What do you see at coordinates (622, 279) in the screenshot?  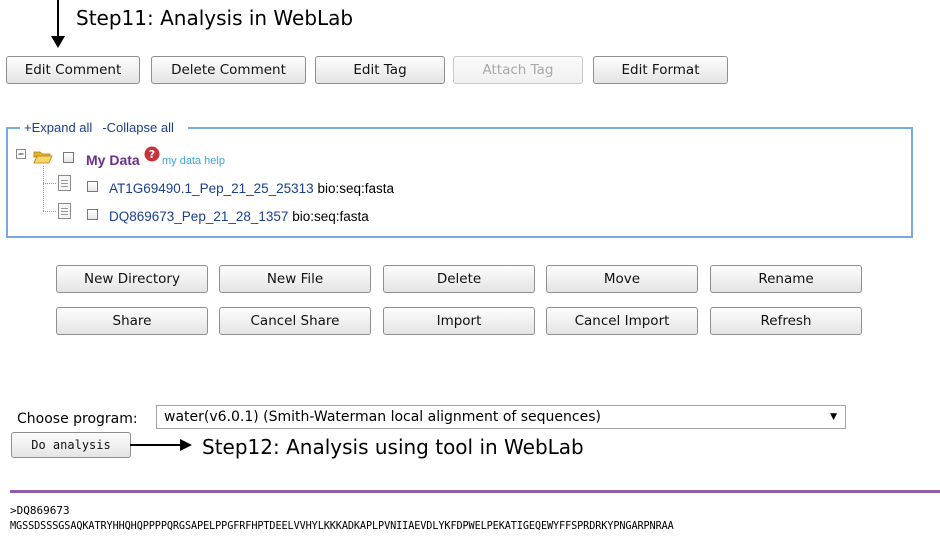 I see `move-button: Move` at bounding box center [622, 279].